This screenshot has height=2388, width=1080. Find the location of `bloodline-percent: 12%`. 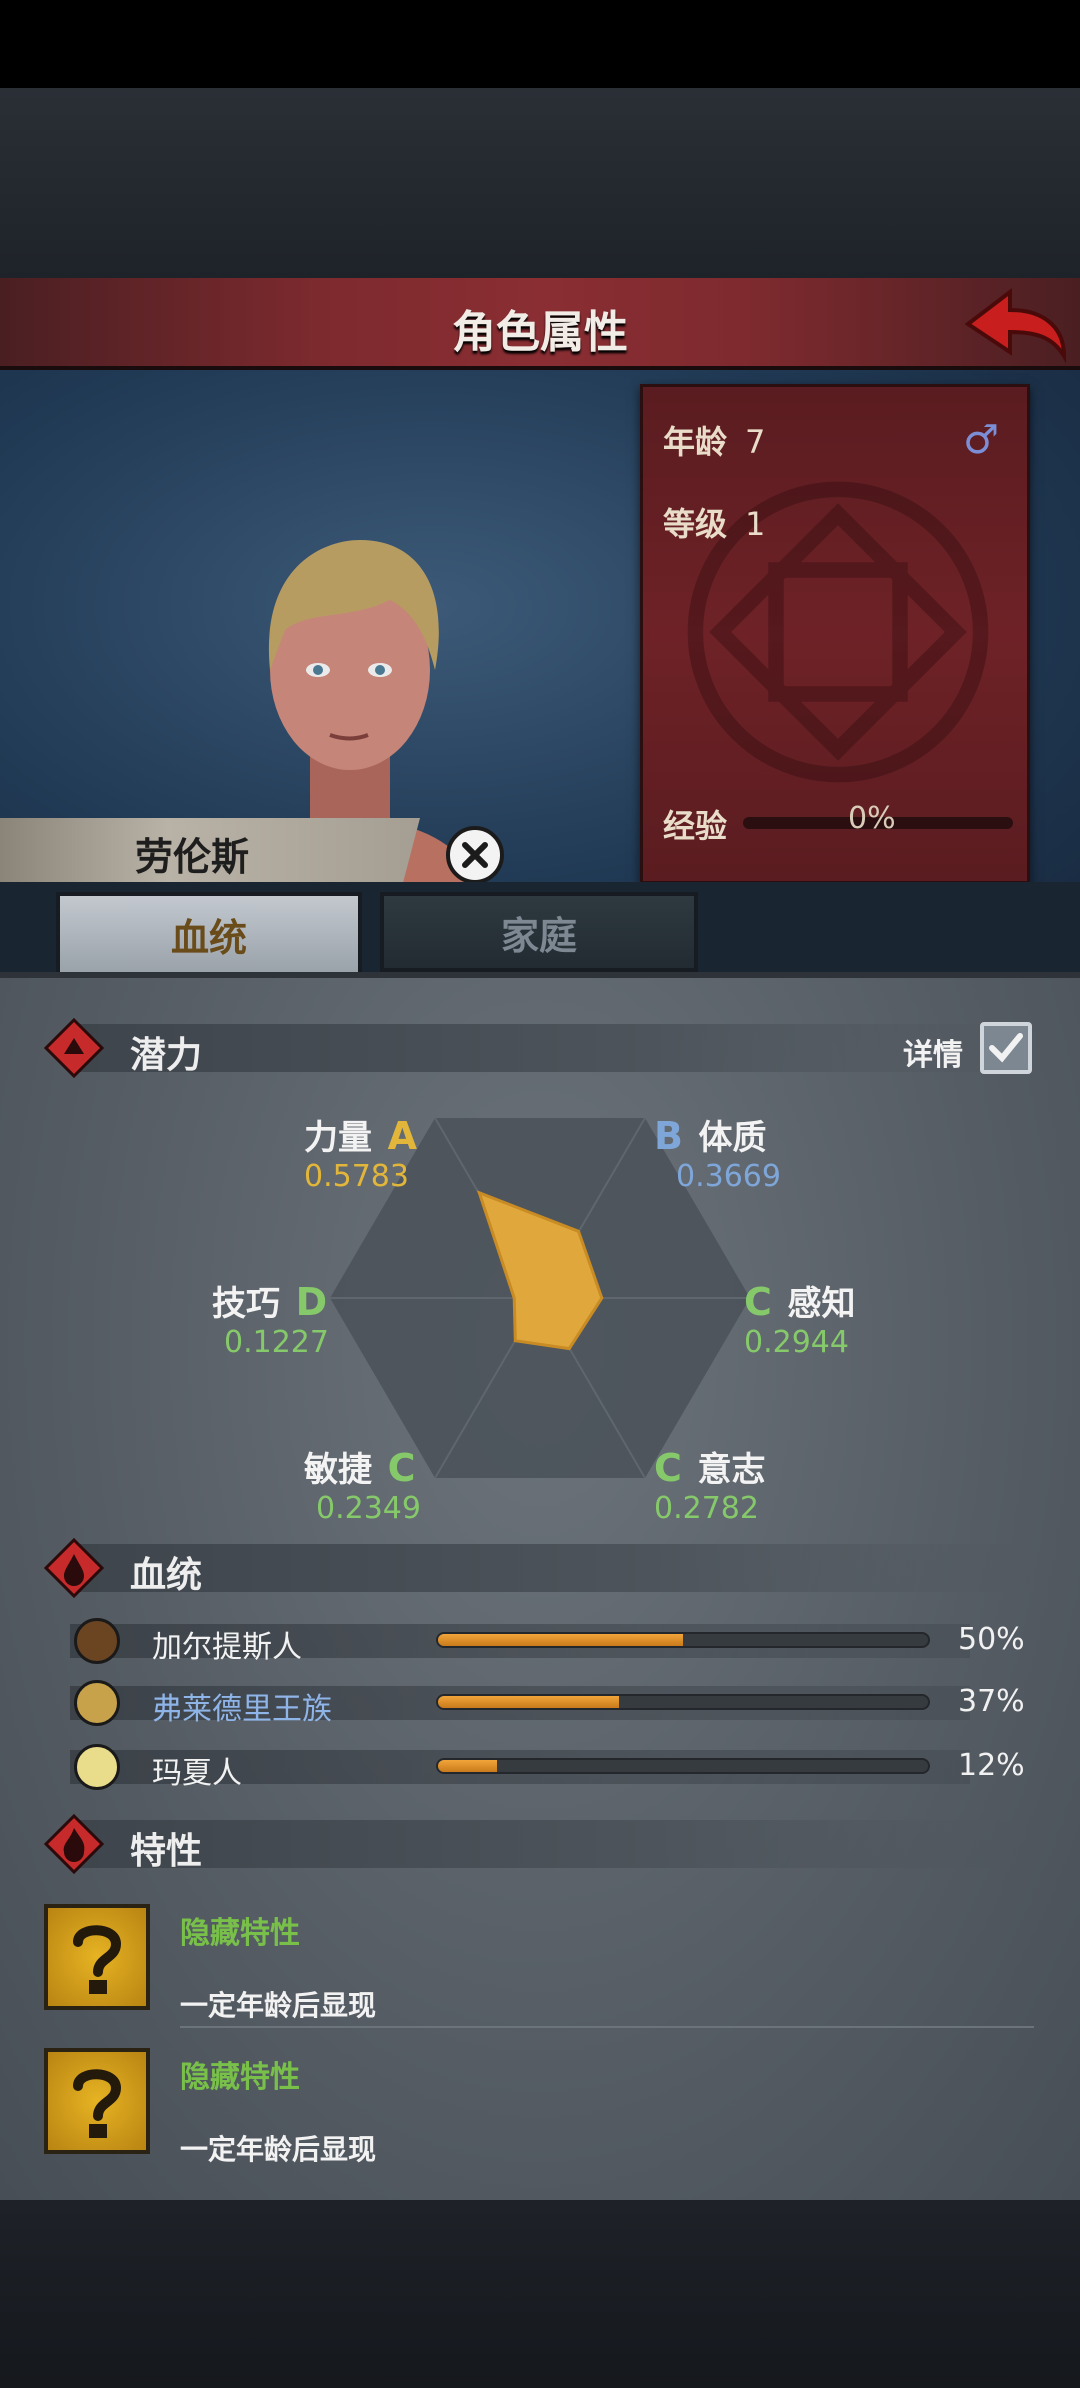

bloodline-percent: 12% is located at coordinates (991, 1765).